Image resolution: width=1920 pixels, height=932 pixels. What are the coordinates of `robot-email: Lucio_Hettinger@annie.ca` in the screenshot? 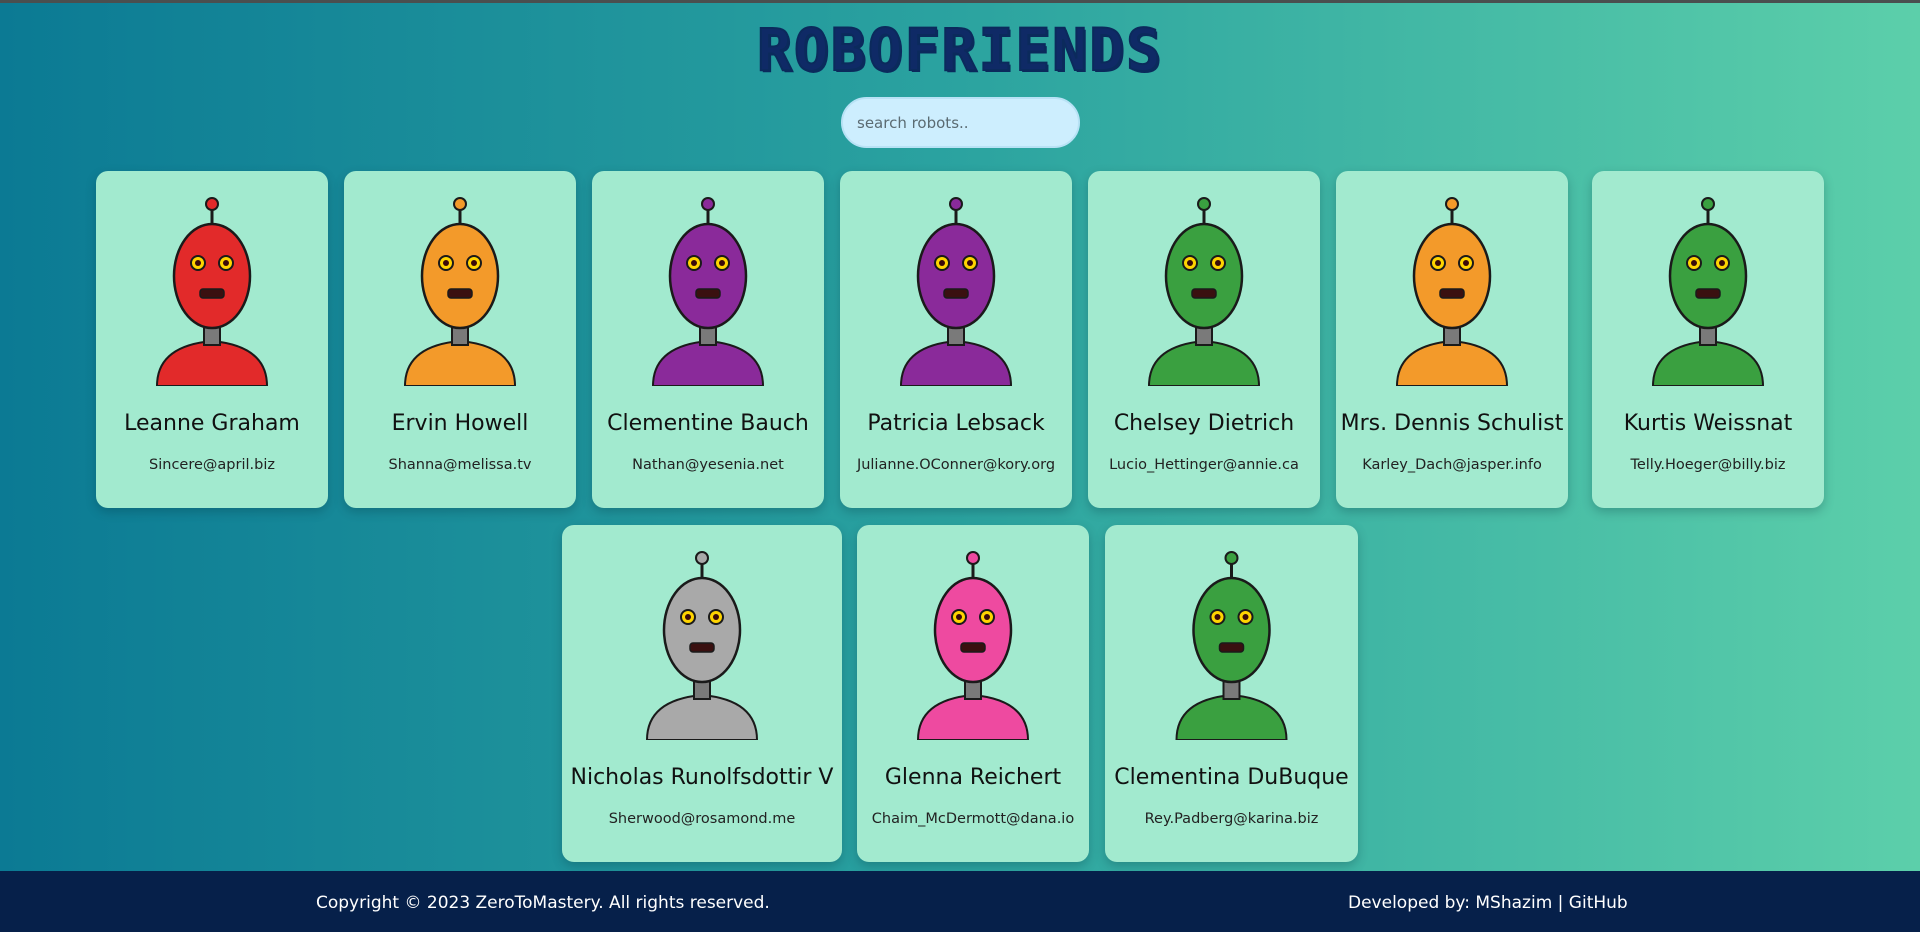 It's located at (1204, 465).